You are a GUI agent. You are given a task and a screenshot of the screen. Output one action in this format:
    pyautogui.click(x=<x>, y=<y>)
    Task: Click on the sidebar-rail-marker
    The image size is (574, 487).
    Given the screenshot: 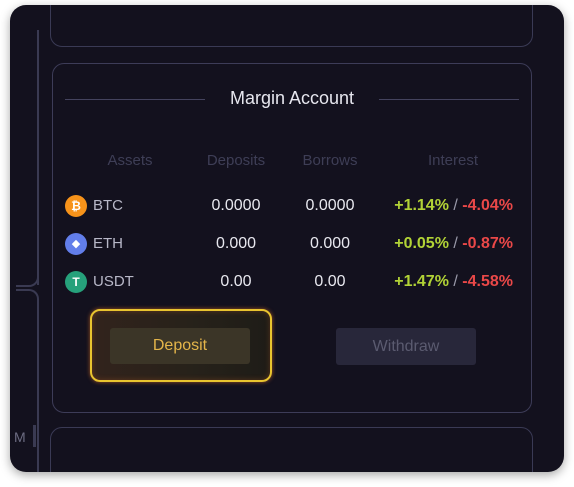 What is the action you would take?
    pyautogui.click(x=34, y=436)
    